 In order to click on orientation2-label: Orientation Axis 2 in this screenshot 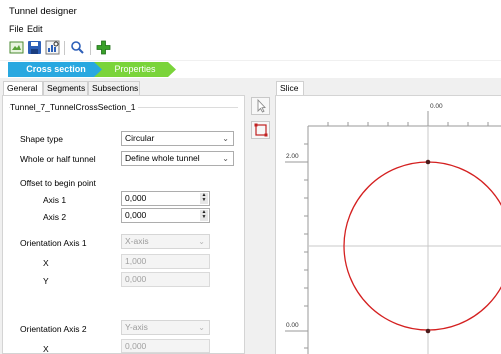, I will do `click(53, 329)`.